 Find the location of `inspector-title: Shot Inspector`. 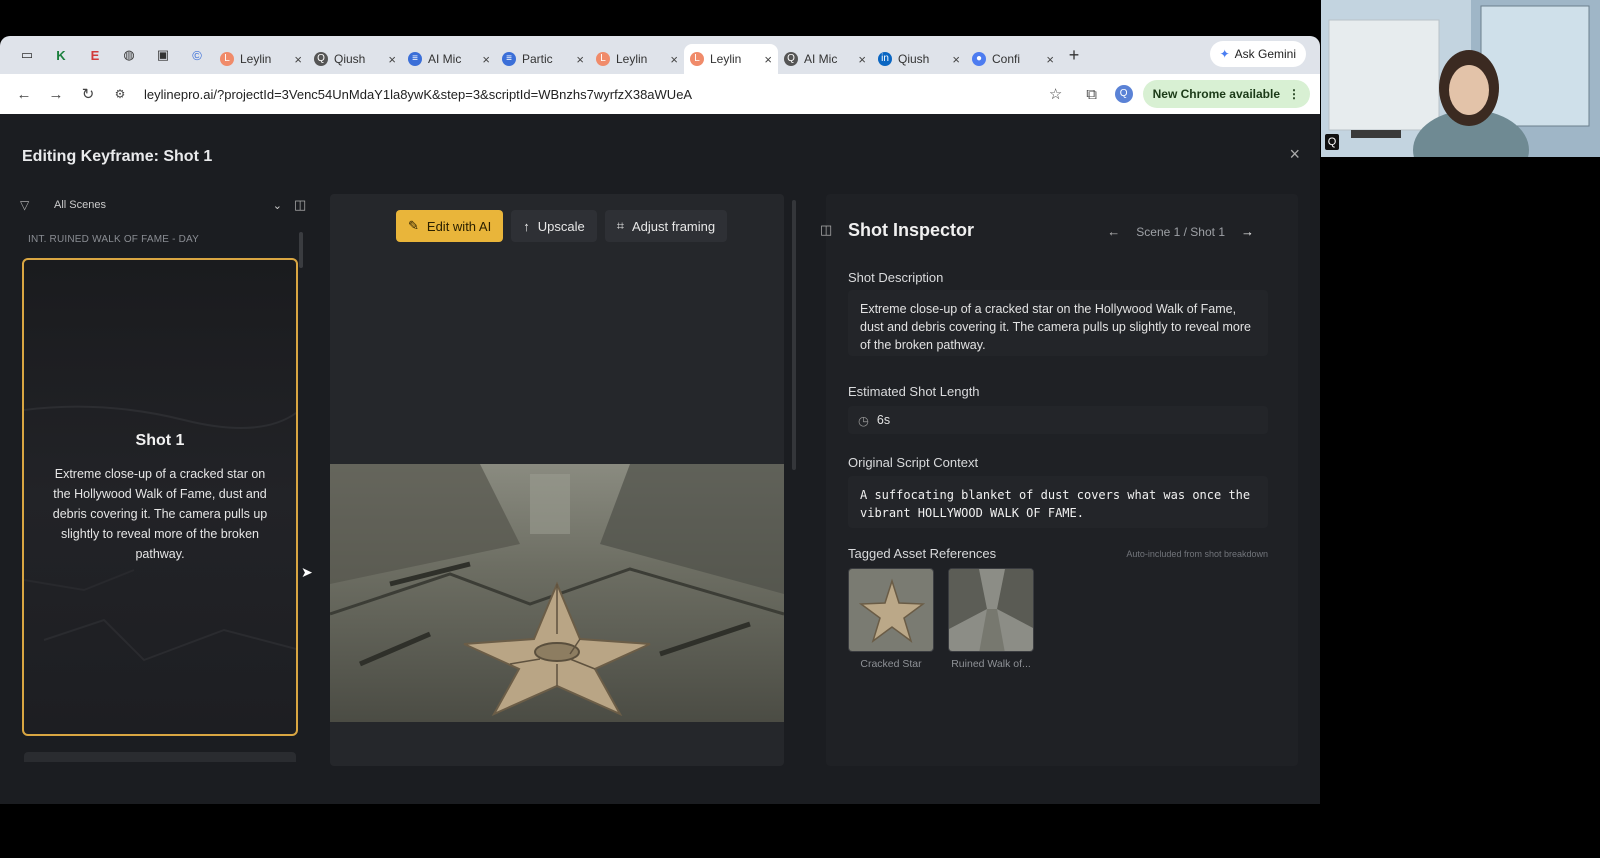

inspector-title: Shot Inspector is located at coordinates (911, 230).